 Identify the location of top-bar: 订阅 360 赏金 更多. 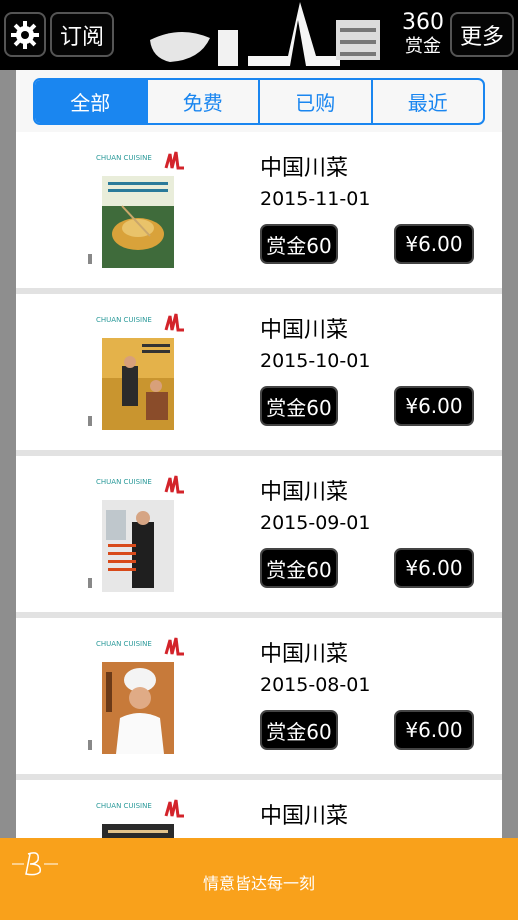
(259, 35).